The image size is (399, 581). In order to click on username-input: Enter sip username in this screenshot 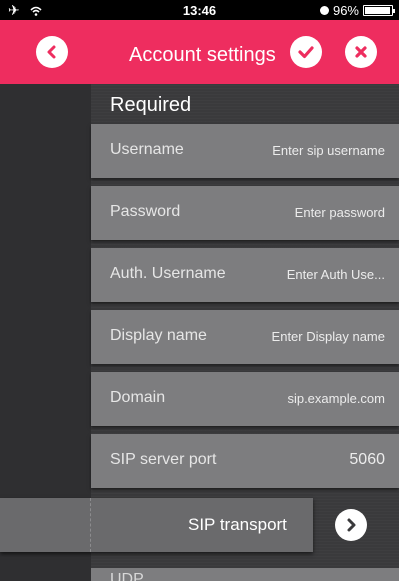, I will do `click(328, 150)`.